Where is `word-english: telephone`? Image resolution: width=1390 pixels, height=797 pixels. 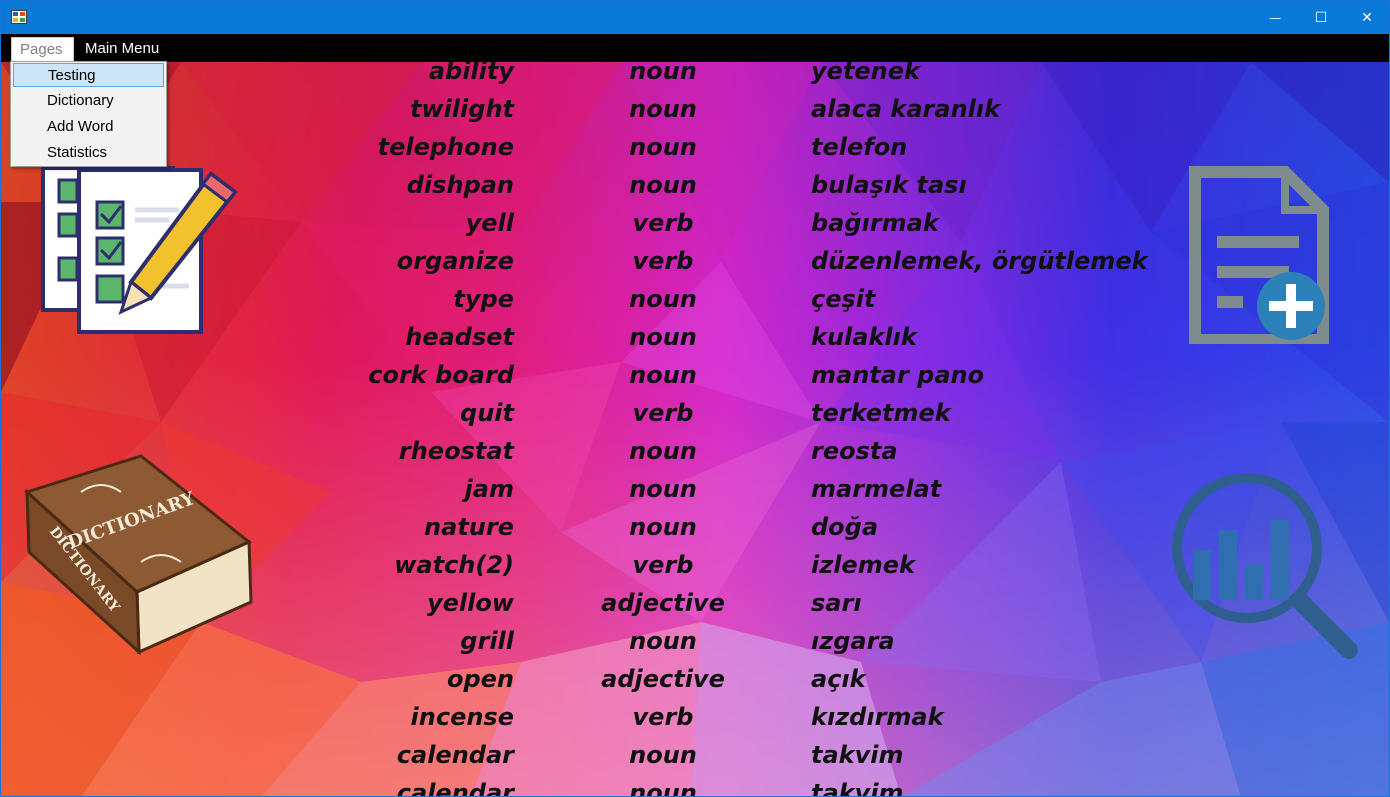
word-english: telephone is located at coordinates (445, 147).